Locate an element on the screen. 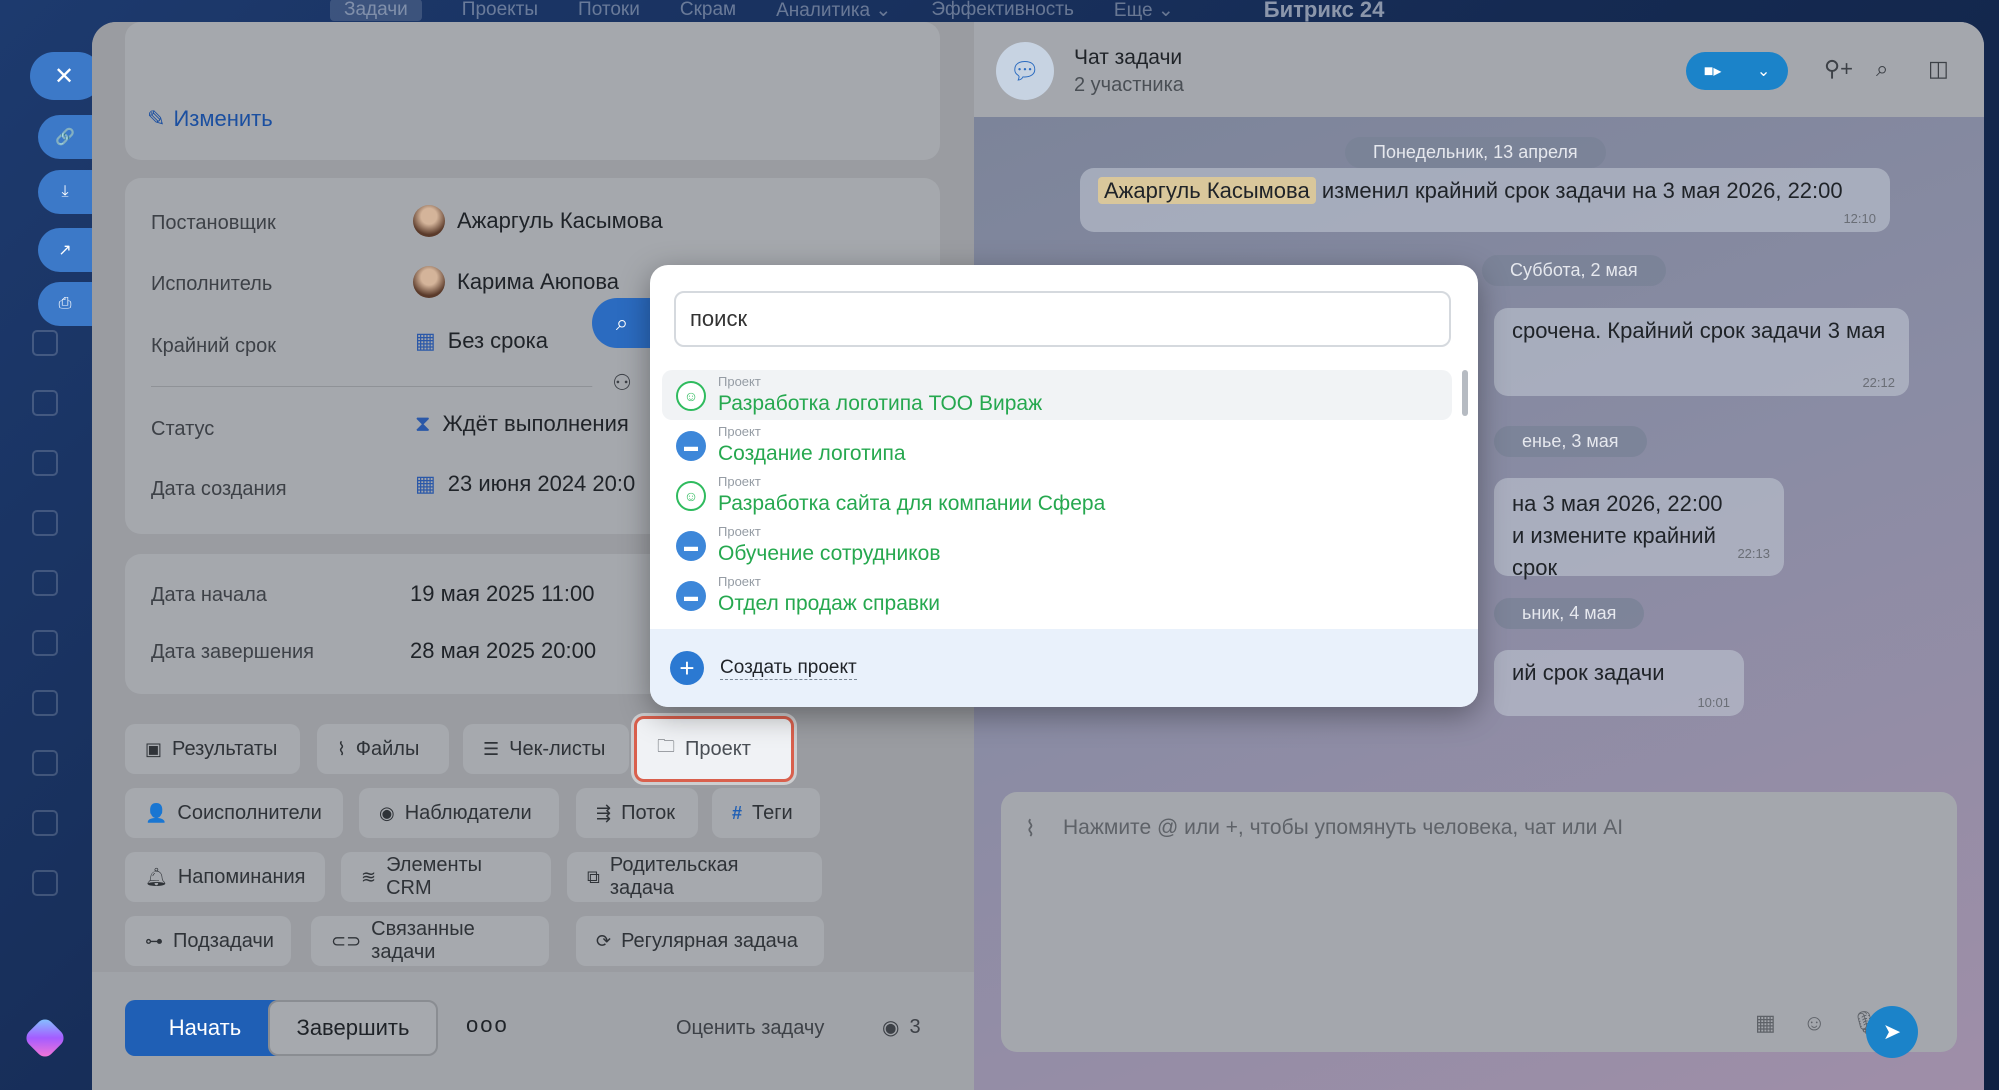 This screenshot has height=1090, width=1999. create-project-link: Создать проект is located at coordinates (788, 668).